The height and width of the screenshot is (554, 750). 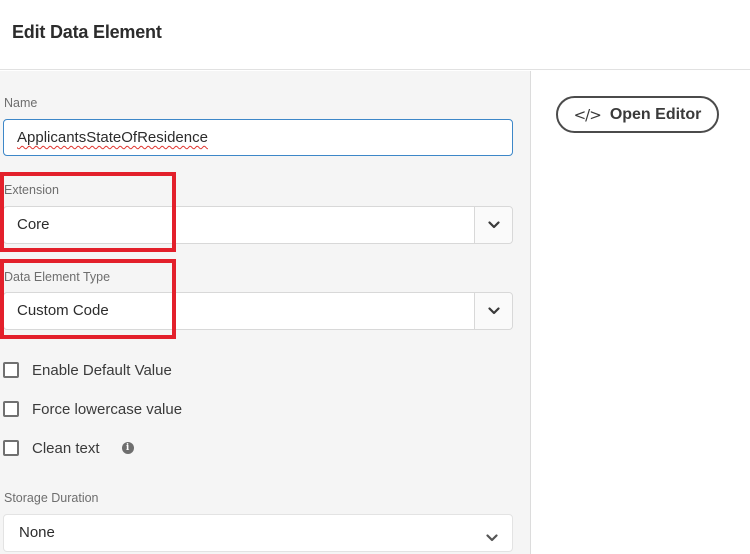 I want to click on dialog-header: Edit Data Element, so click(x=375, y=35).